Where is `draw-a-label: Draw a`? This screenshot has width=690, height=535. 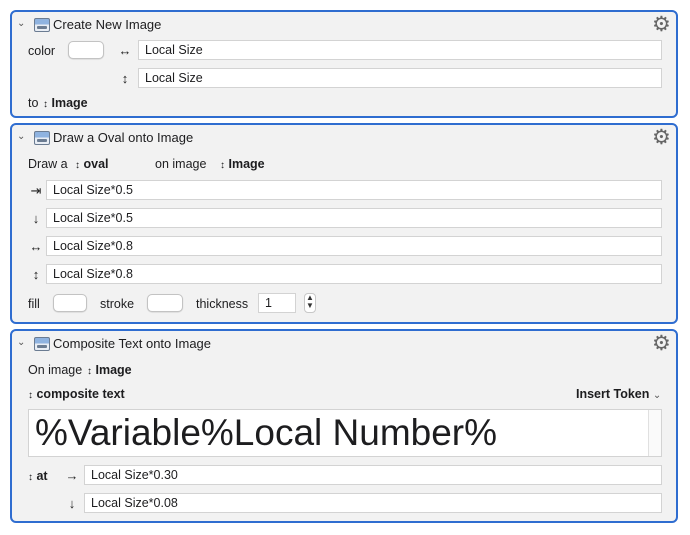
draw-a-label: Draw a is located at coordinates (48, 164).